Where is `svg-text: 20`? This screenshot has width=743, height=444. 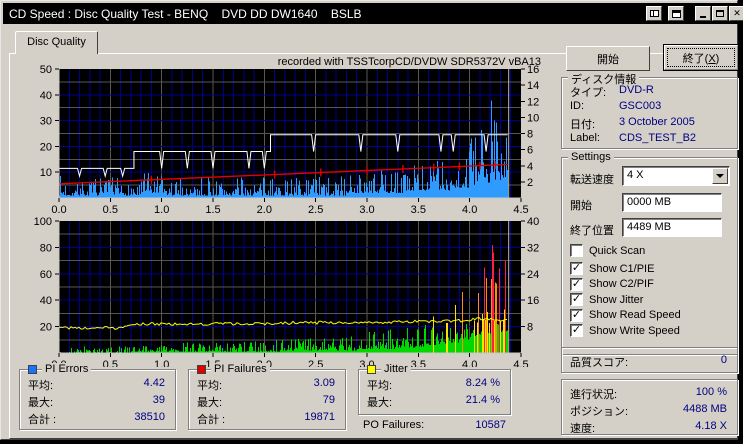
svg-text: 20 is located at coordinates (46, 328).